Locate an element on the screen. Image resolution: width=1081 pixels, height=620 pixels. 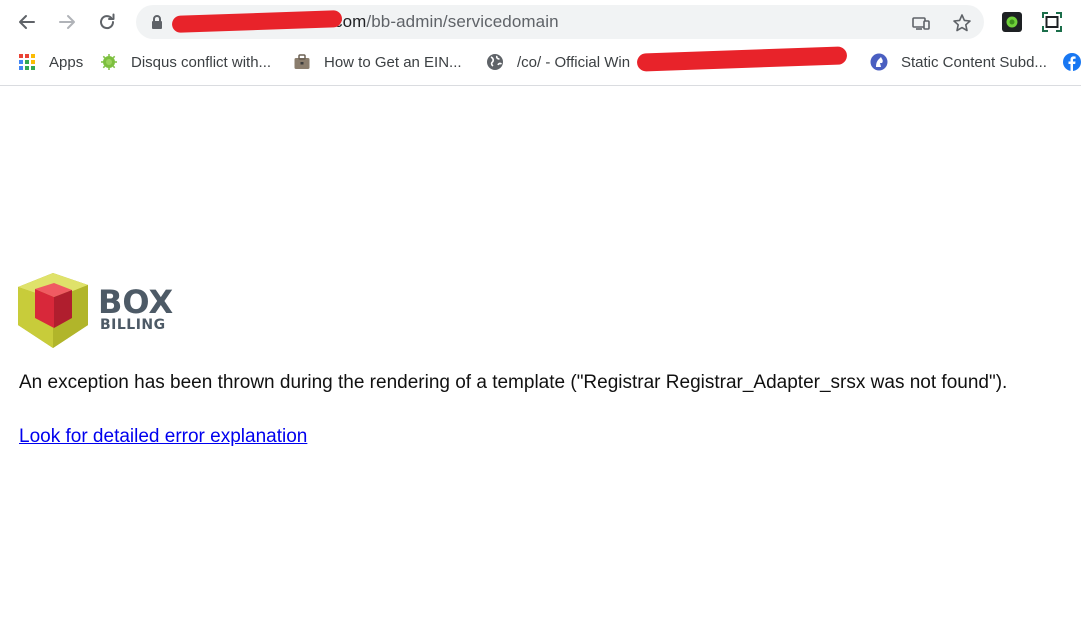
reload-icon is located at coordinates (107, 21).